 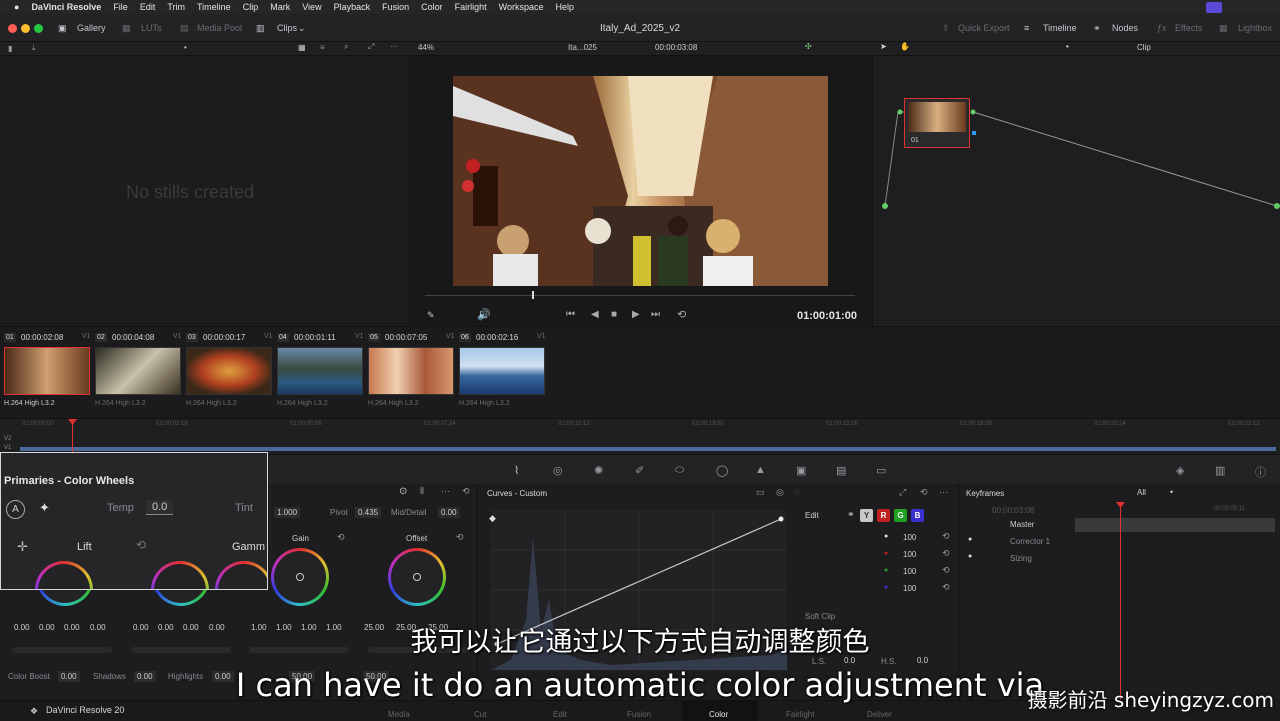 I want to click on bars-mode-icon: ⦀, so click(x=422, y=491).